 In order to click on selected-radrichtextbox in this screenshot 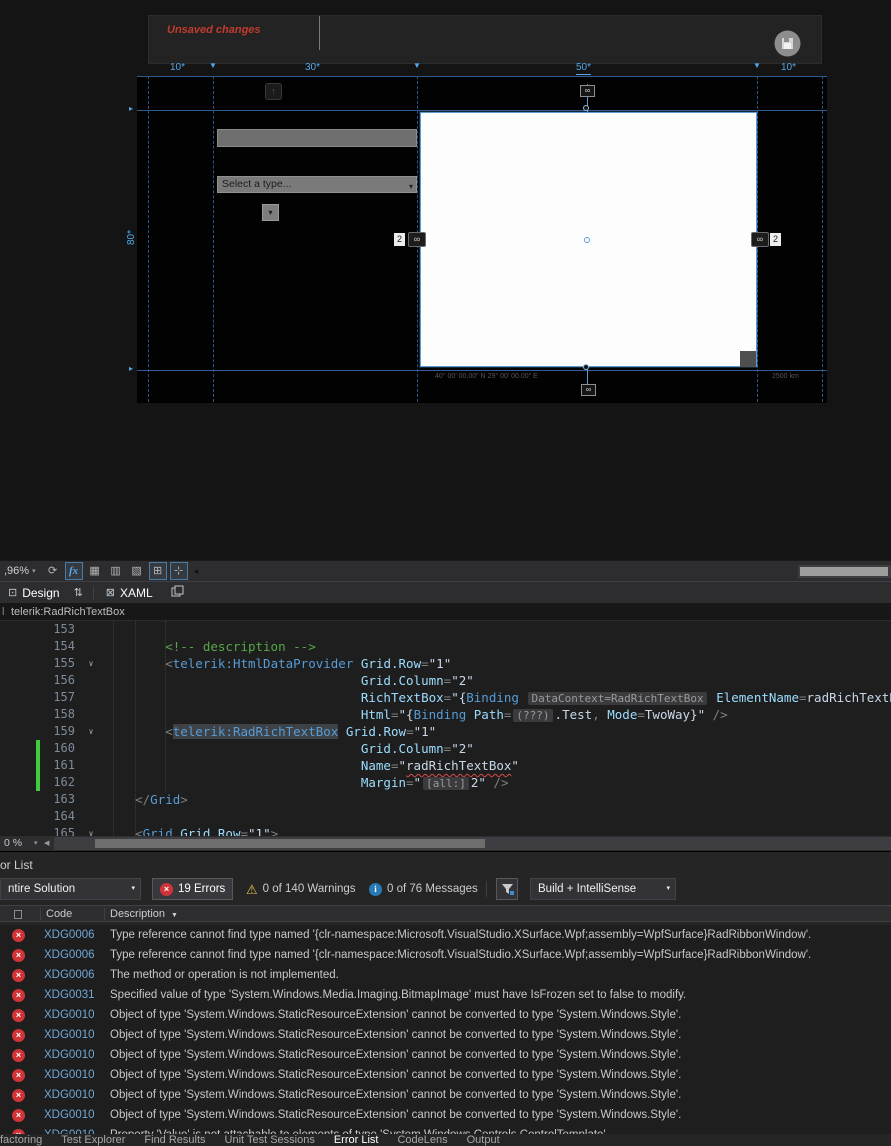, I will do `click(588, 239)`.